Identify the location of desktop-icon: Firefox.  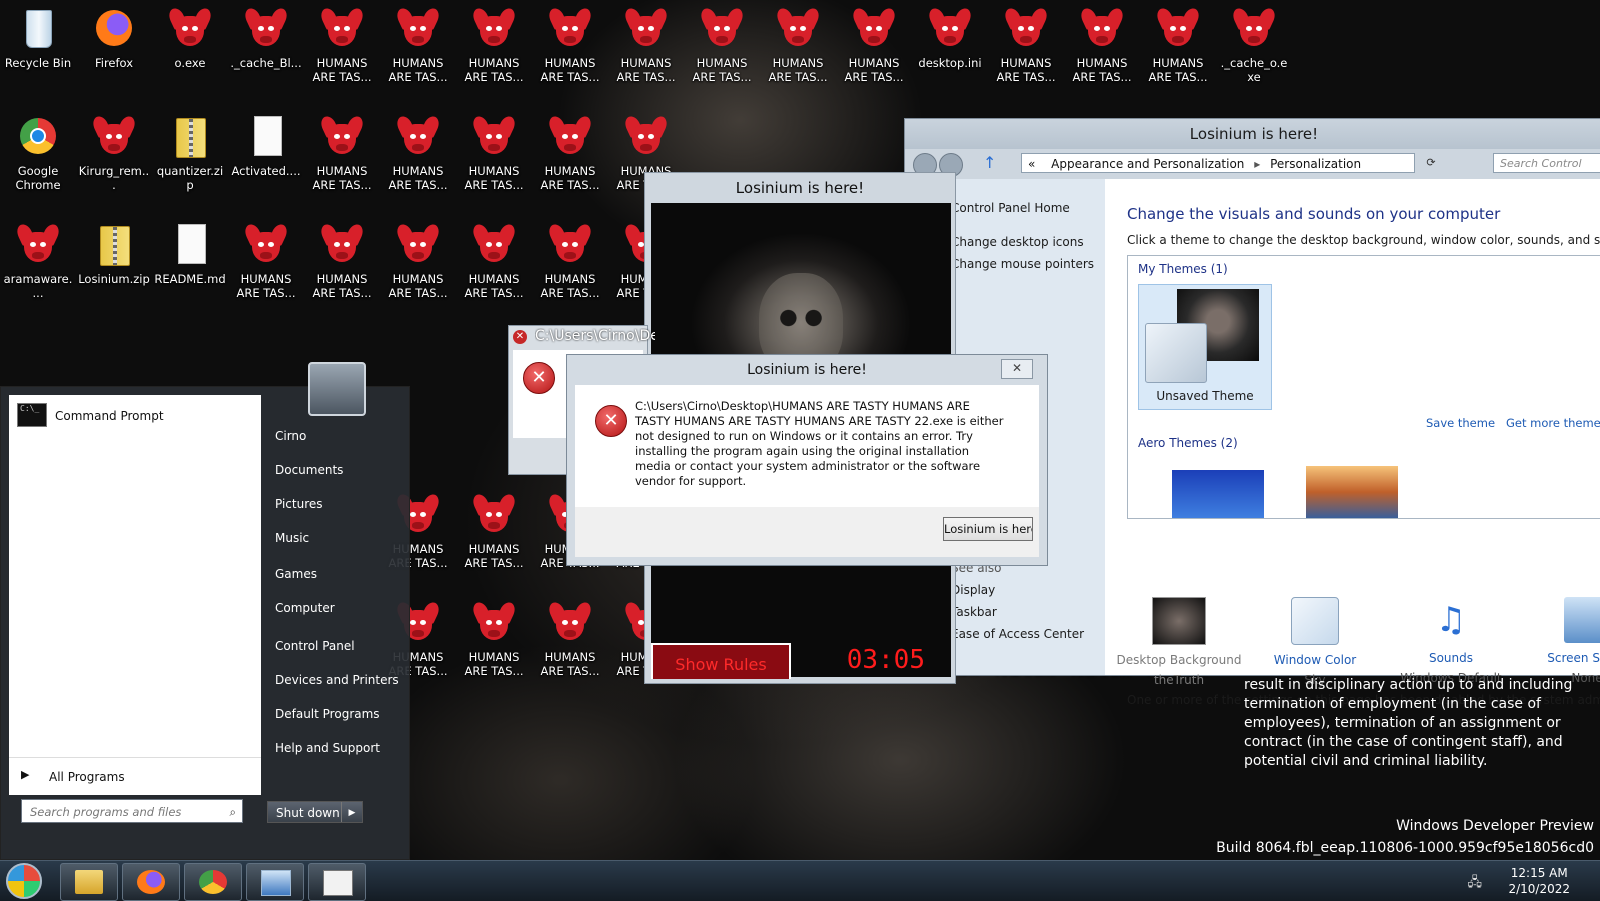
(114, 38).